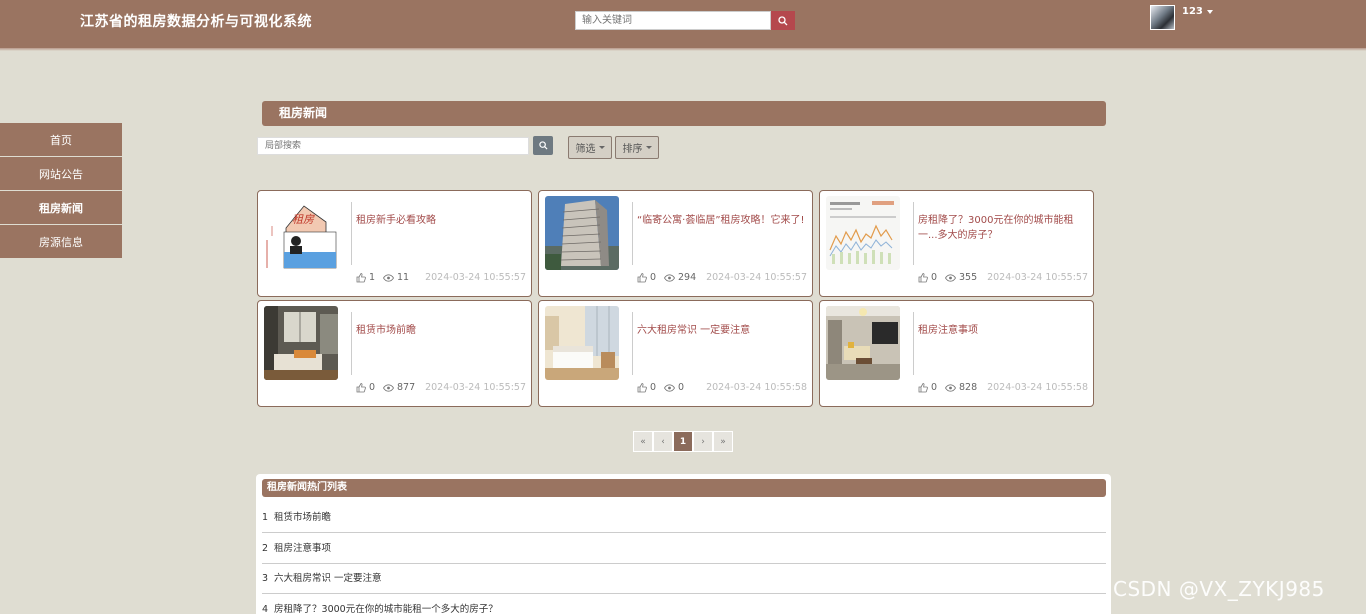 This screenshot has width=1366, height=614. I want to click on filter-button: 筛选, so click(590, 147).